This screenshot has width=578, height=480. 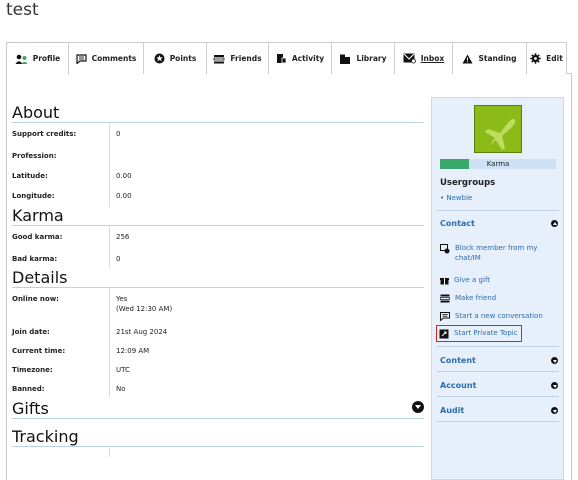 What do you see at coordinates (554, 360) in the screenshot?
I see `expand-content-icon` at bounding box center [554, 360].